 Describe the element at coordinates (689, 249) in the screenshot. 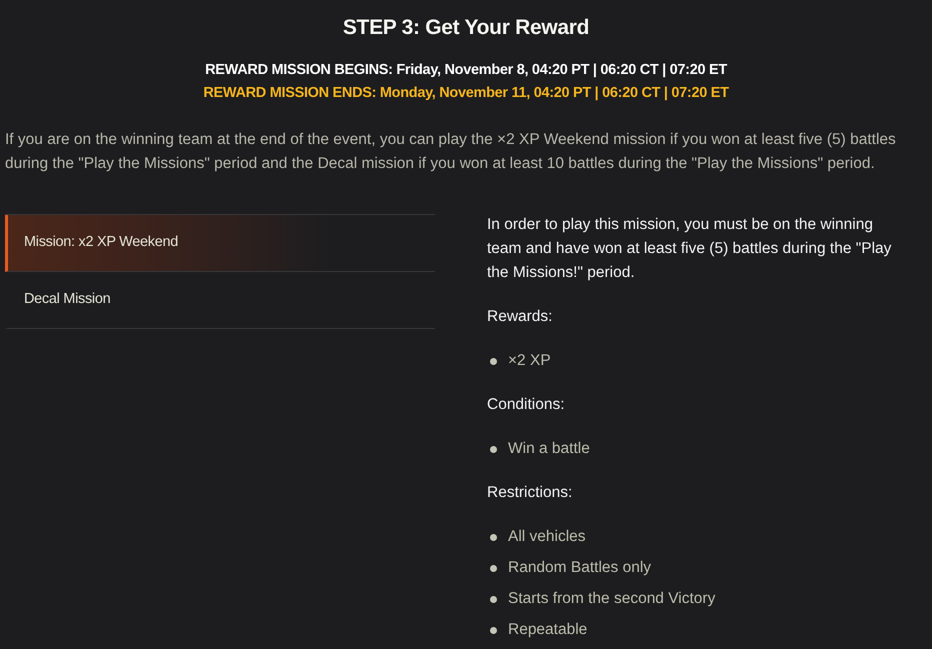

I see `mission-description: In order to play this mission, you must be on the winning team and have won at least five (5) battles during the "Play the Missions!" period.` at that location.